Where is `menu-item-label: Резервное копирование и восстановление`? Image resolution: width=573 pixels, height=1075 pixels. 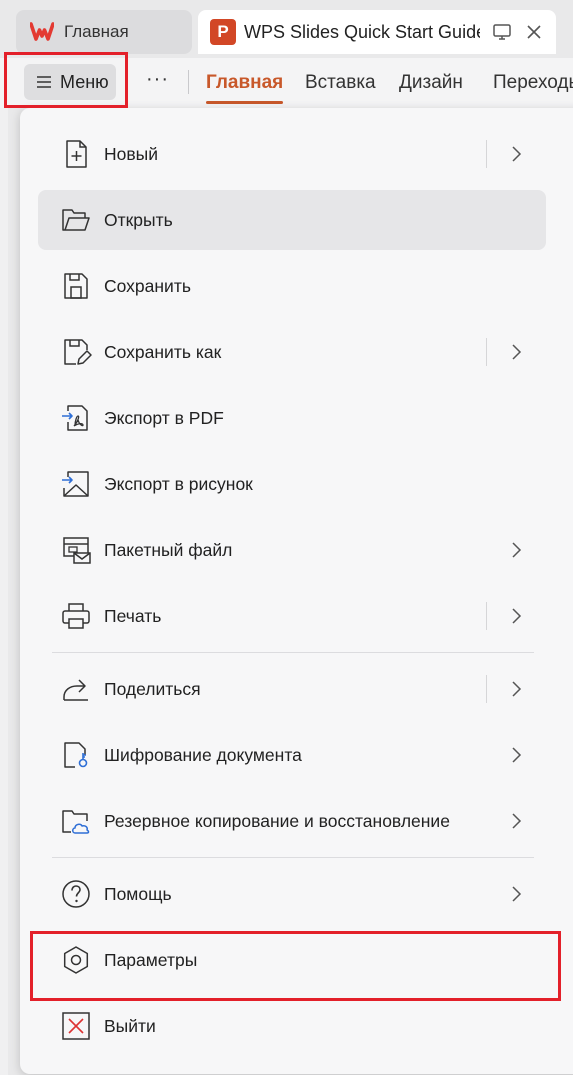 menu-item-label: Резервное копирование и восстановление is located at coordinates (277, 820).